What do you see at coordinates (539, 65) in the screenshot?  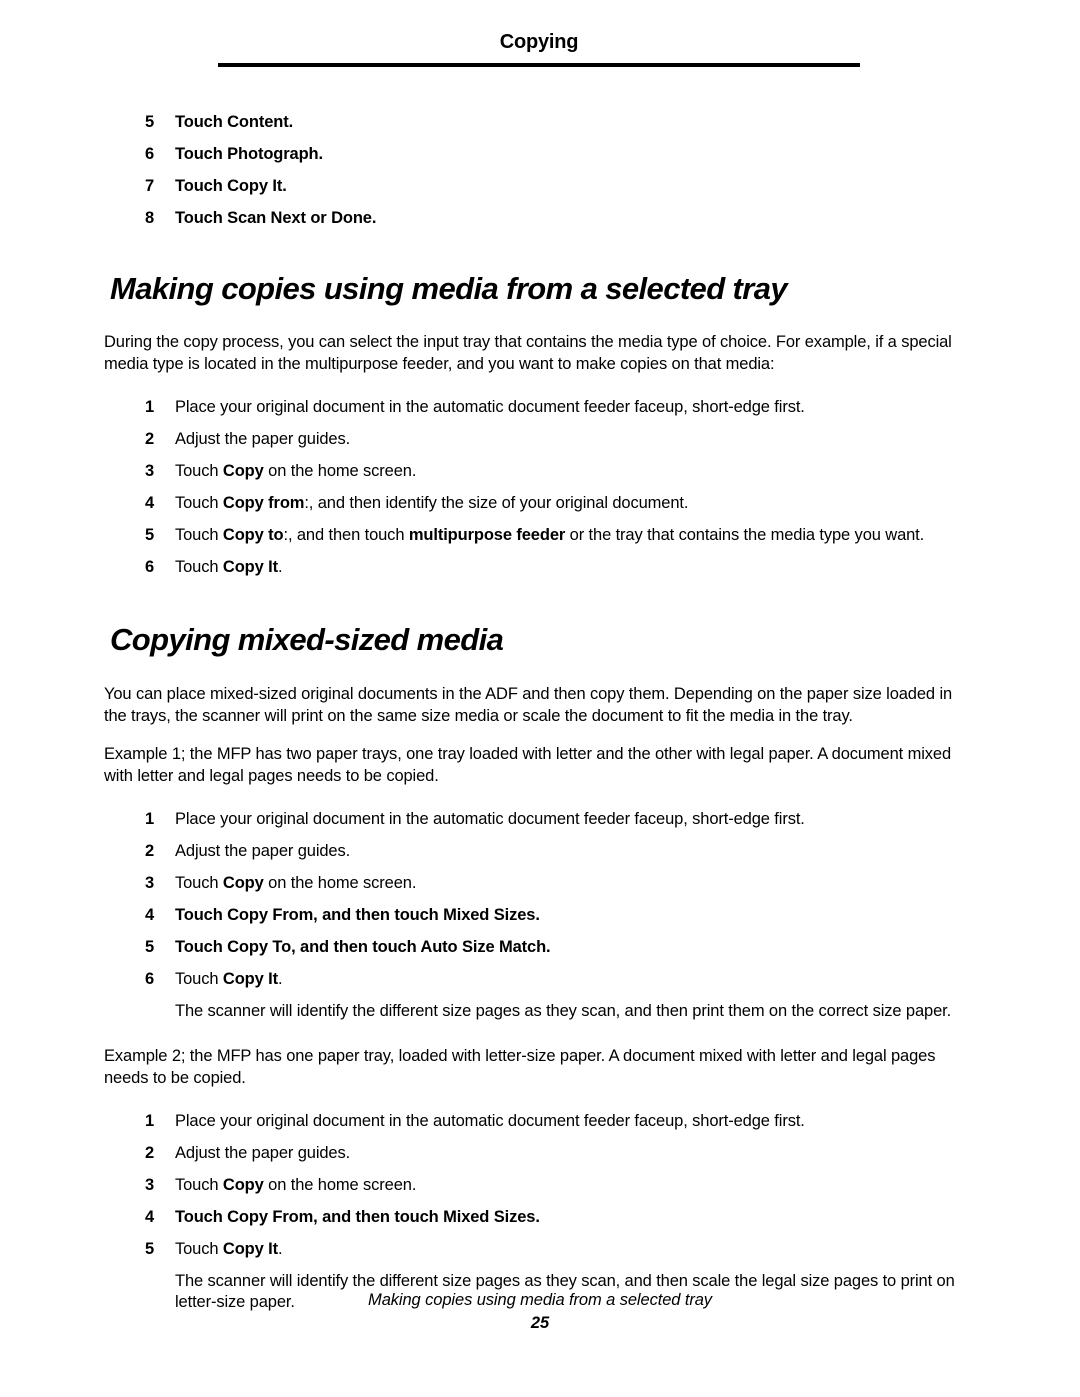 I see `header-divider` at bounding box center [539, 65].